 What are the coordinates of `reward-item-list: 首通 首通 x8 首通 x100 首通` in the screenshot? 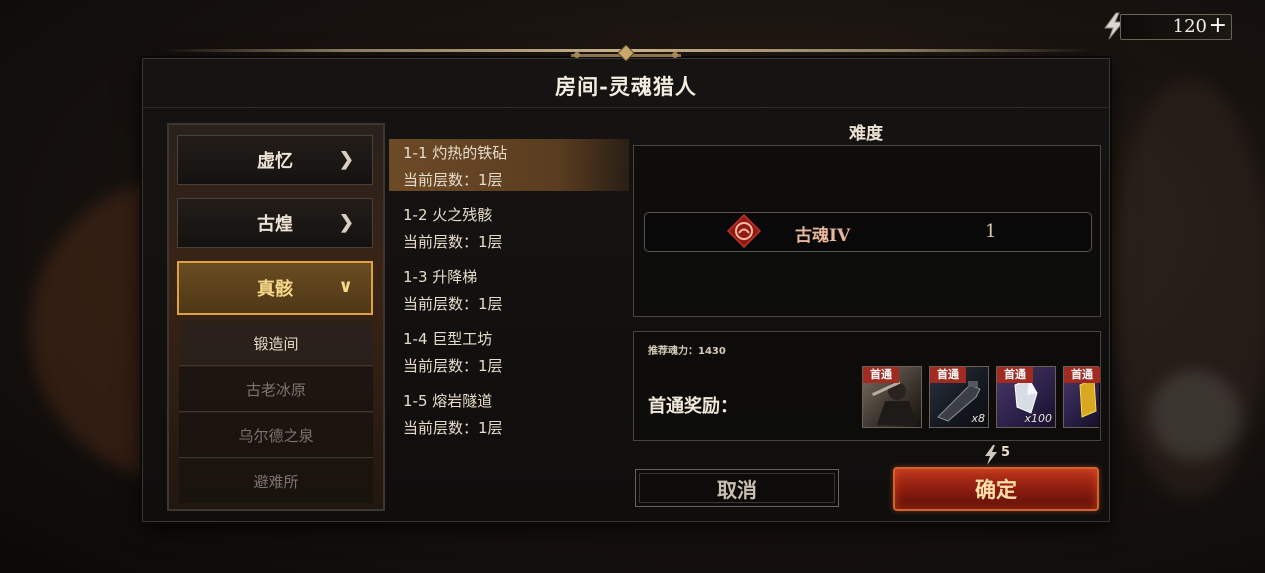 It's located at (981, 398).